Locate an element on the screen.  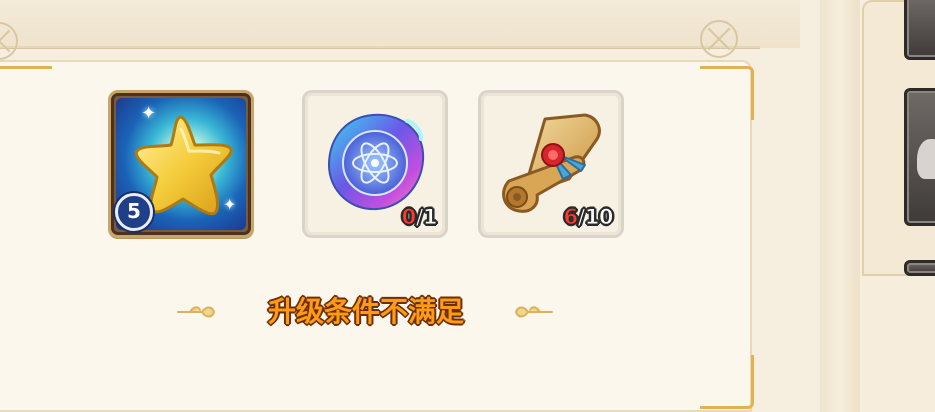
top-banner is located at coordinates (400, 24).